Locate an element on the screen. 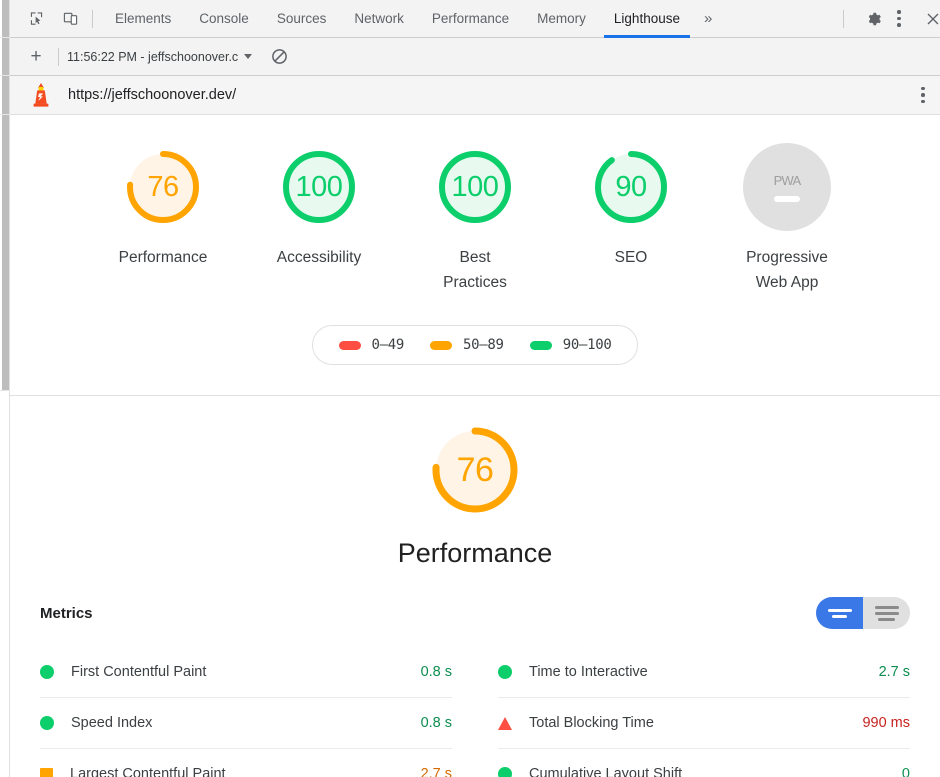  new-report-button: + is located at coordinates (36, 57).